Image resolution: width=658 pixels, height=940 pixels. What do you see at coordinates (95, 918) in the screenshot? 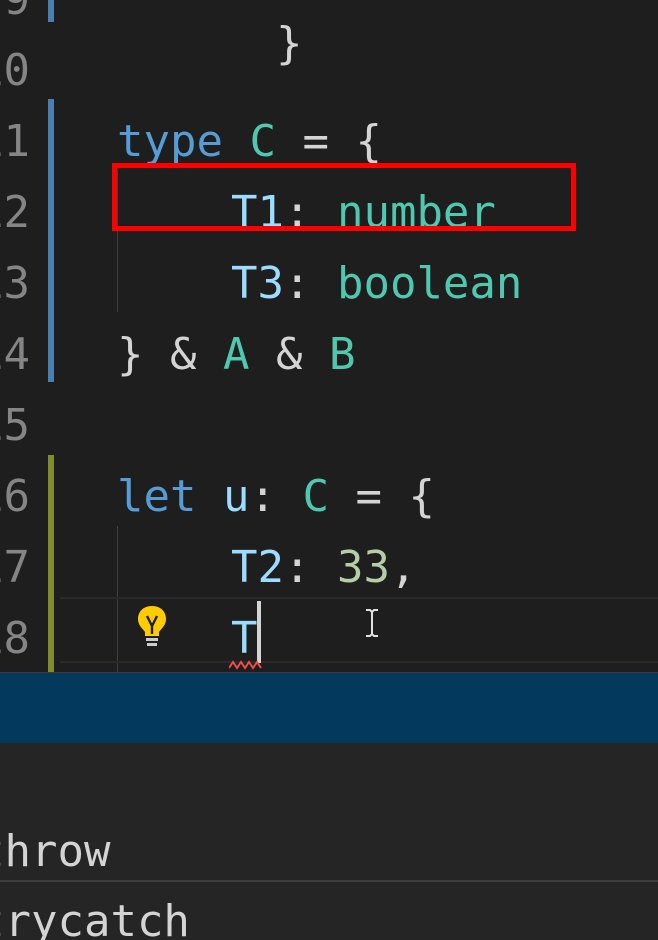
I see `suggestion-label: trycatch` at bounding box center [95, 918].